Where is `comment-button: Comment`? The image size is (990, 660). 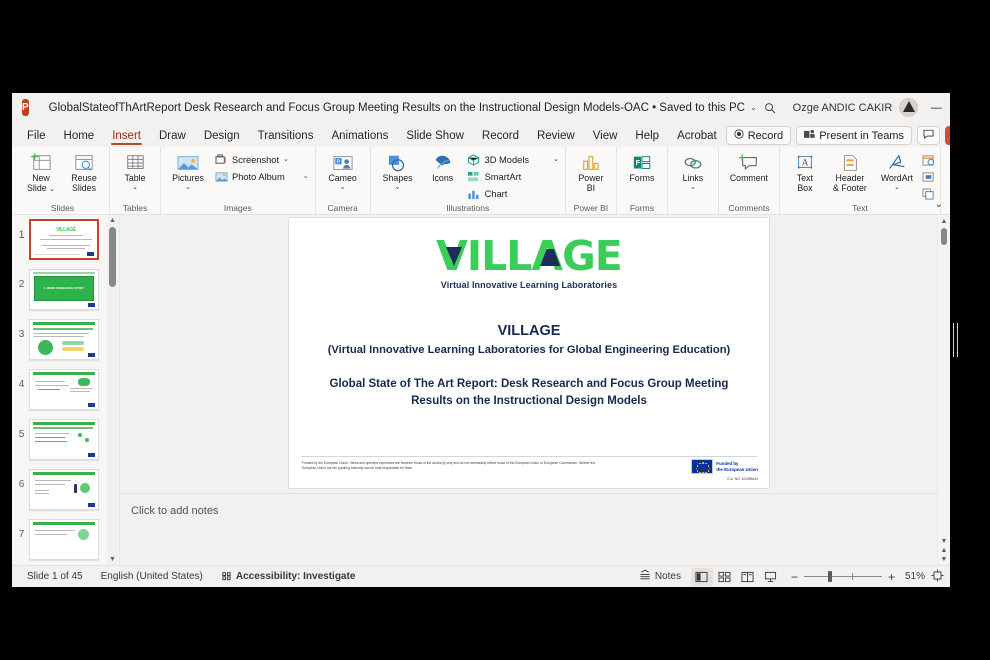
comment-button: Comment is located at coordinates (749, 167).